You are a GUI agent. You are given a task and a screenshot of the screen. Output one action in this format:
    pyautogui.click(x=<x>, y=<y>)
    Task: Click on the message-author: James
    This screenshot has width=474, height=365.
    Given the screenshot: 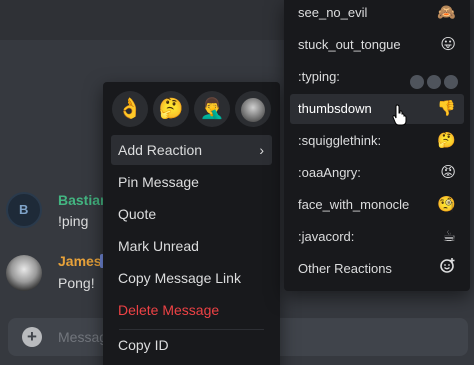 What is the action you would take?
    pyautogui.click(x=80, y=261)
    